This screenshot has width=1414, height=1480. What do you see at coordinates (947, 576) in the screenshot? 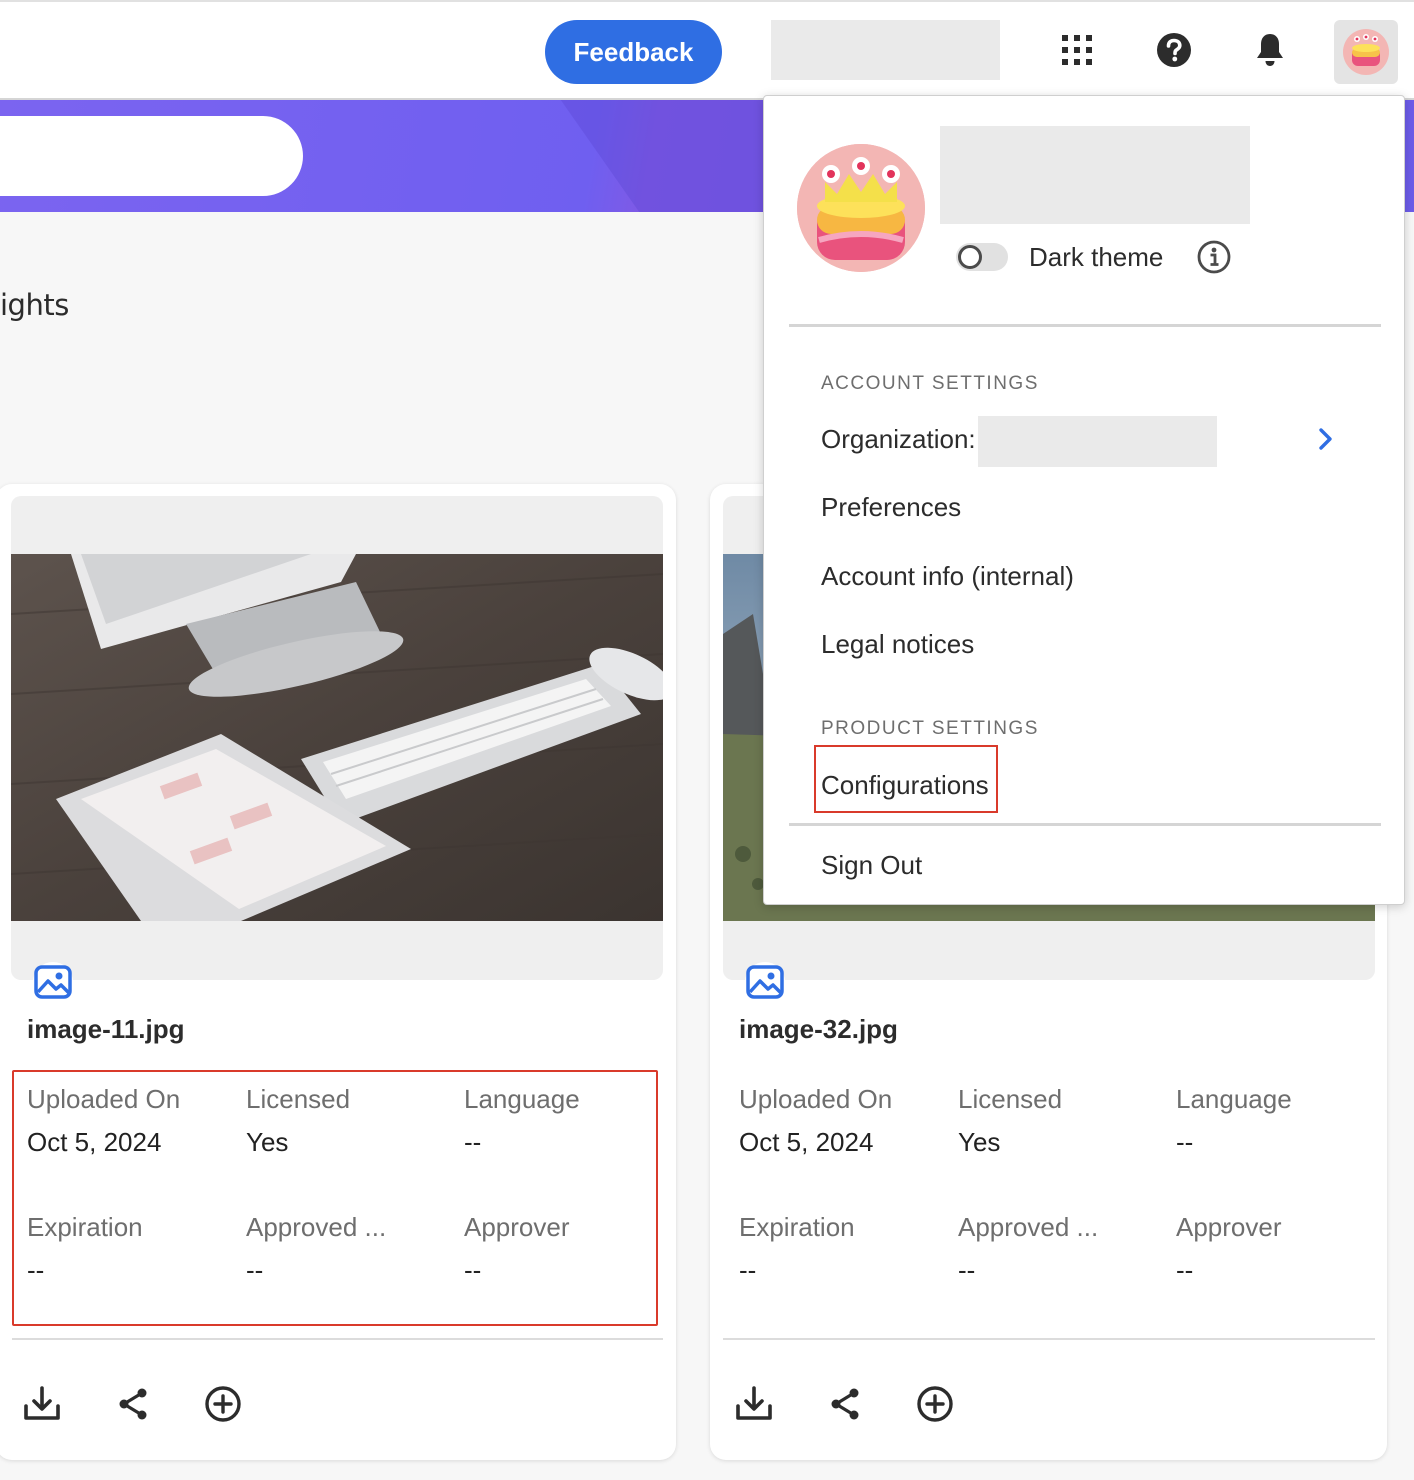
I see `account-info-item: Account info (internal)` at bounding box center [947, 576].